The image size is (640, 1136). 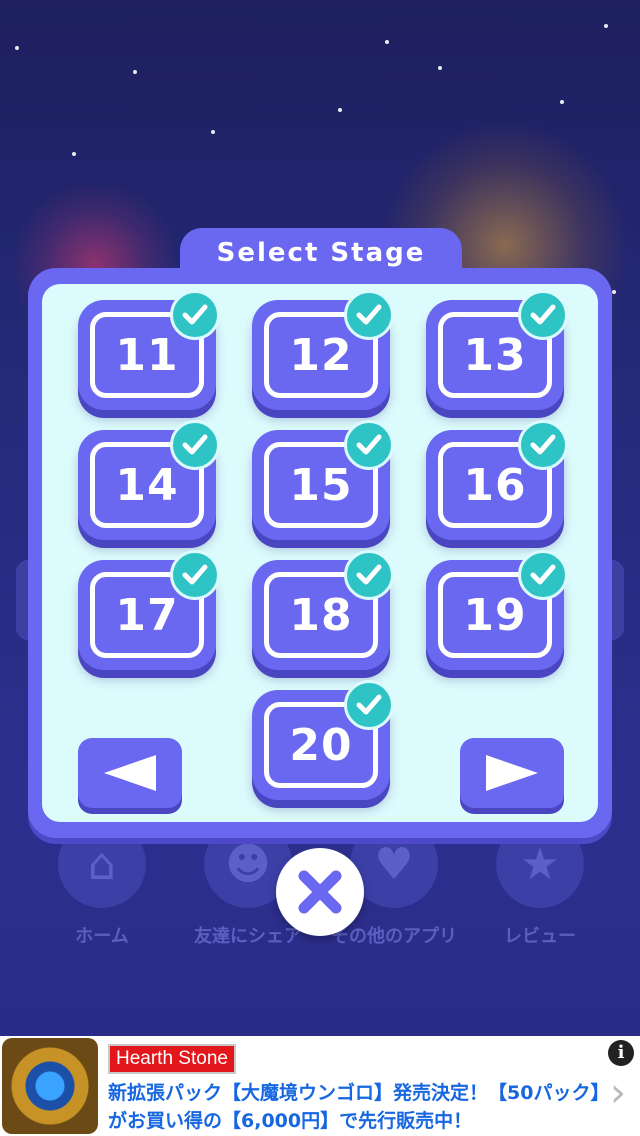 What do you see at coordinates (323, 740) in the screenshot?
I see `stage-button-20: 20` at bounding box center [323, 740].